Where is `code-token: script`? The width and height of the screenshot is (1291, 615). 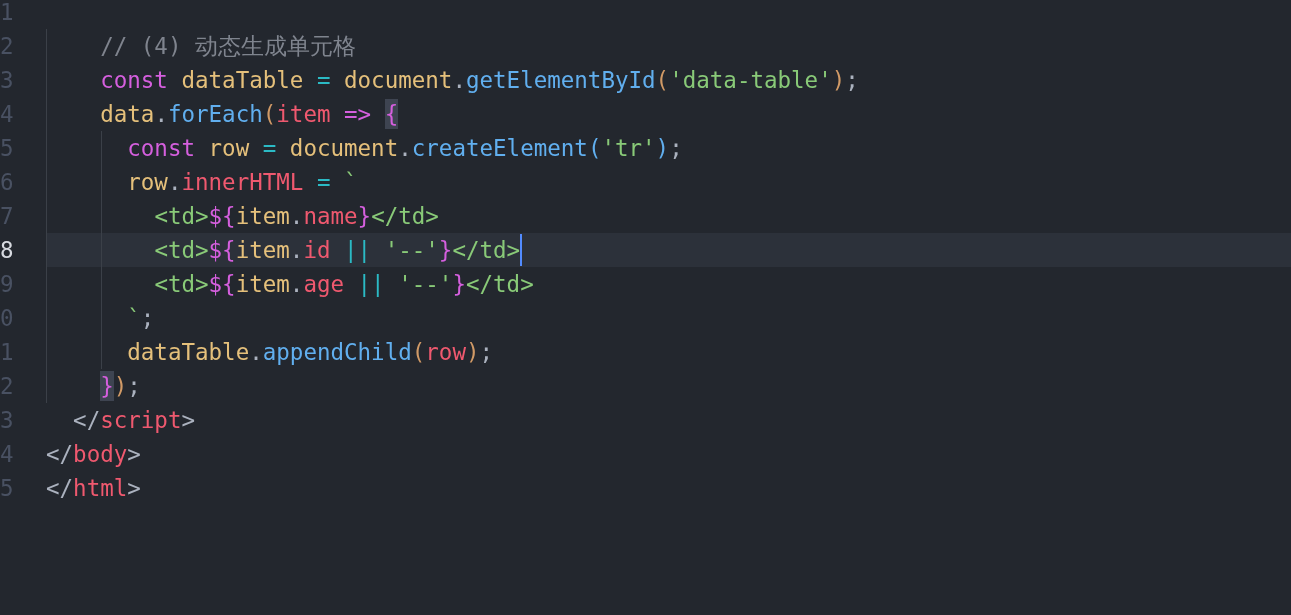
code-token: script is located at coordinates (141, 420).